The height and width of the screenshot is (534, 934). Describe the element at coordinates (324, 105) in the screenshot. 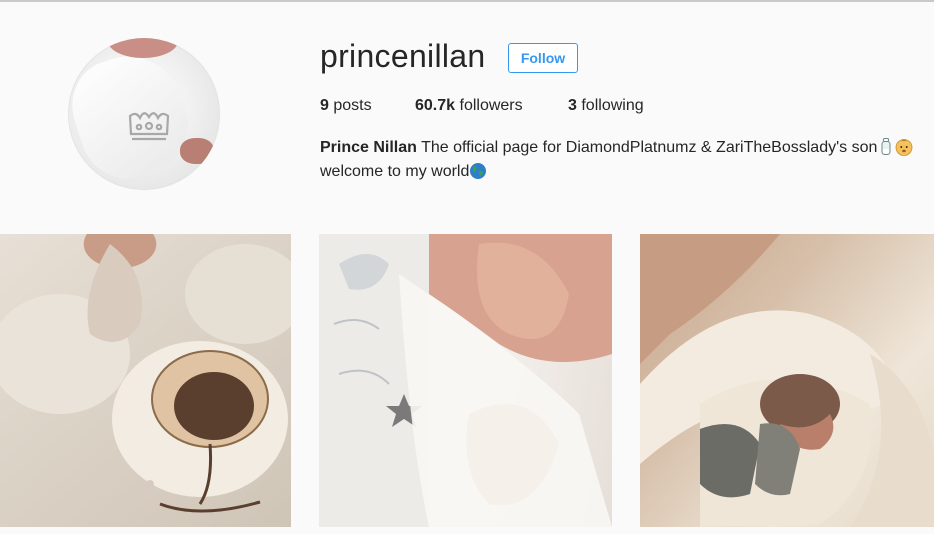

I see `posts-count: 9` at that location.